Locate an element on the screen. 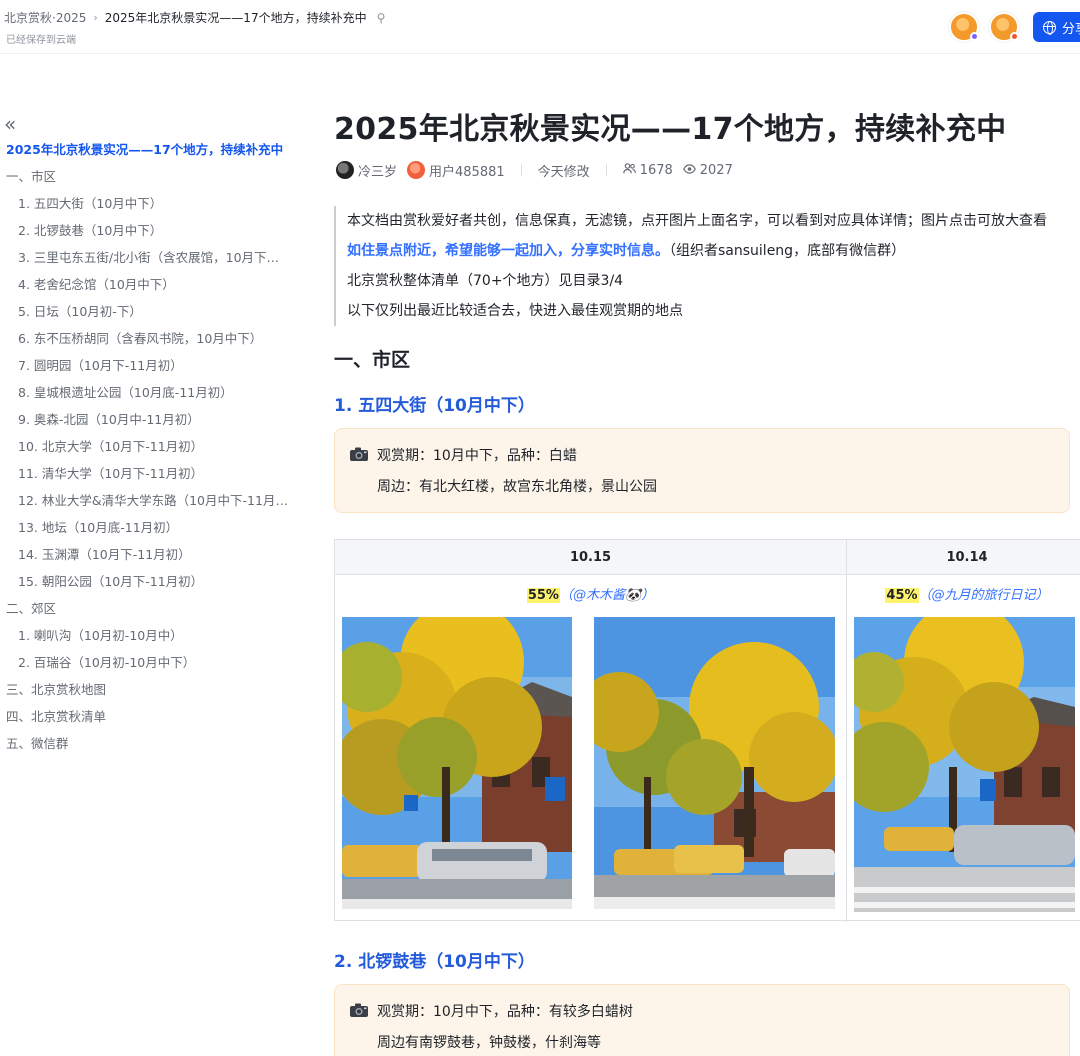 The image size is (1080, 1056). toc-item: 11. 清华大学（10月下-11月初） is located at coordinates (145, 477).